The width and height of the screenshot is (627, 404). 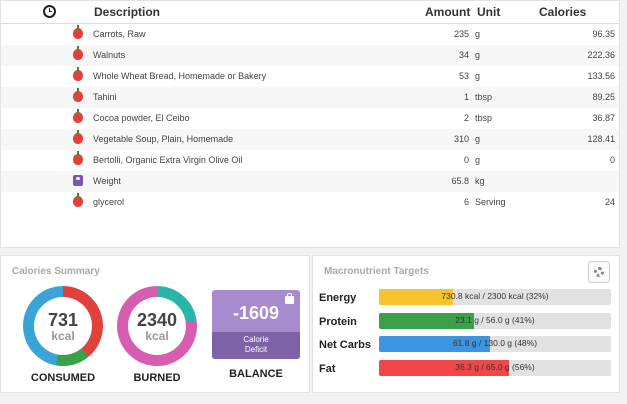 What do you see at coordinates (603, 97) in the screenshot?
I see `row-calories: 89.25` at bounding box center [603, 97].